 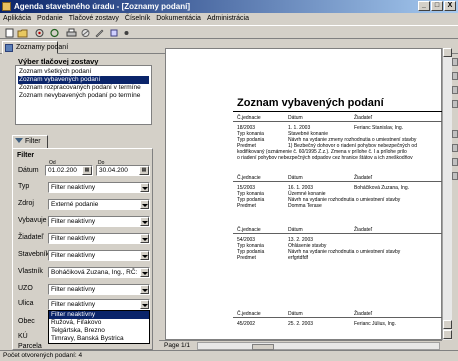 What do you see at coordinates (23, 336) in the screenshot?
I see `ku-label: KÚ` at bounding box center [23, 336].